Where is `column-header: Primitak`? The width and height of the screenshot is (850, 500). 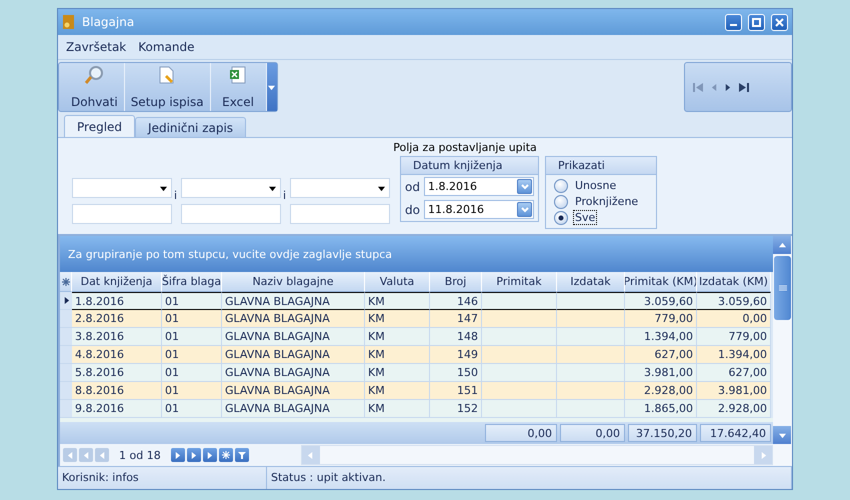
column-header: Primitak is located at coordinates (519, 282).